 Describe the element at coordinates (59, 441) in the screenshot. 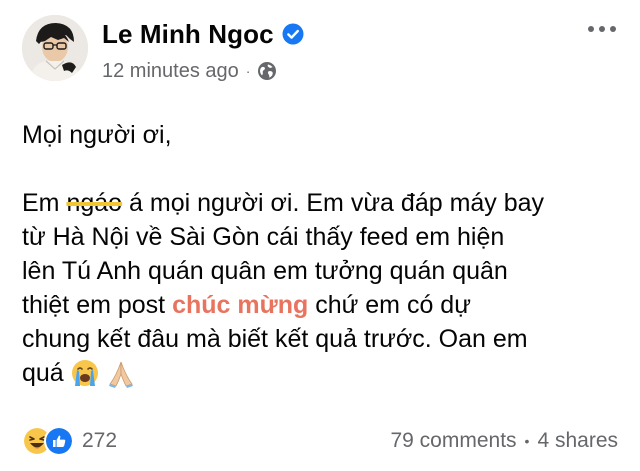

I see `like-reaction-icon` at that location.